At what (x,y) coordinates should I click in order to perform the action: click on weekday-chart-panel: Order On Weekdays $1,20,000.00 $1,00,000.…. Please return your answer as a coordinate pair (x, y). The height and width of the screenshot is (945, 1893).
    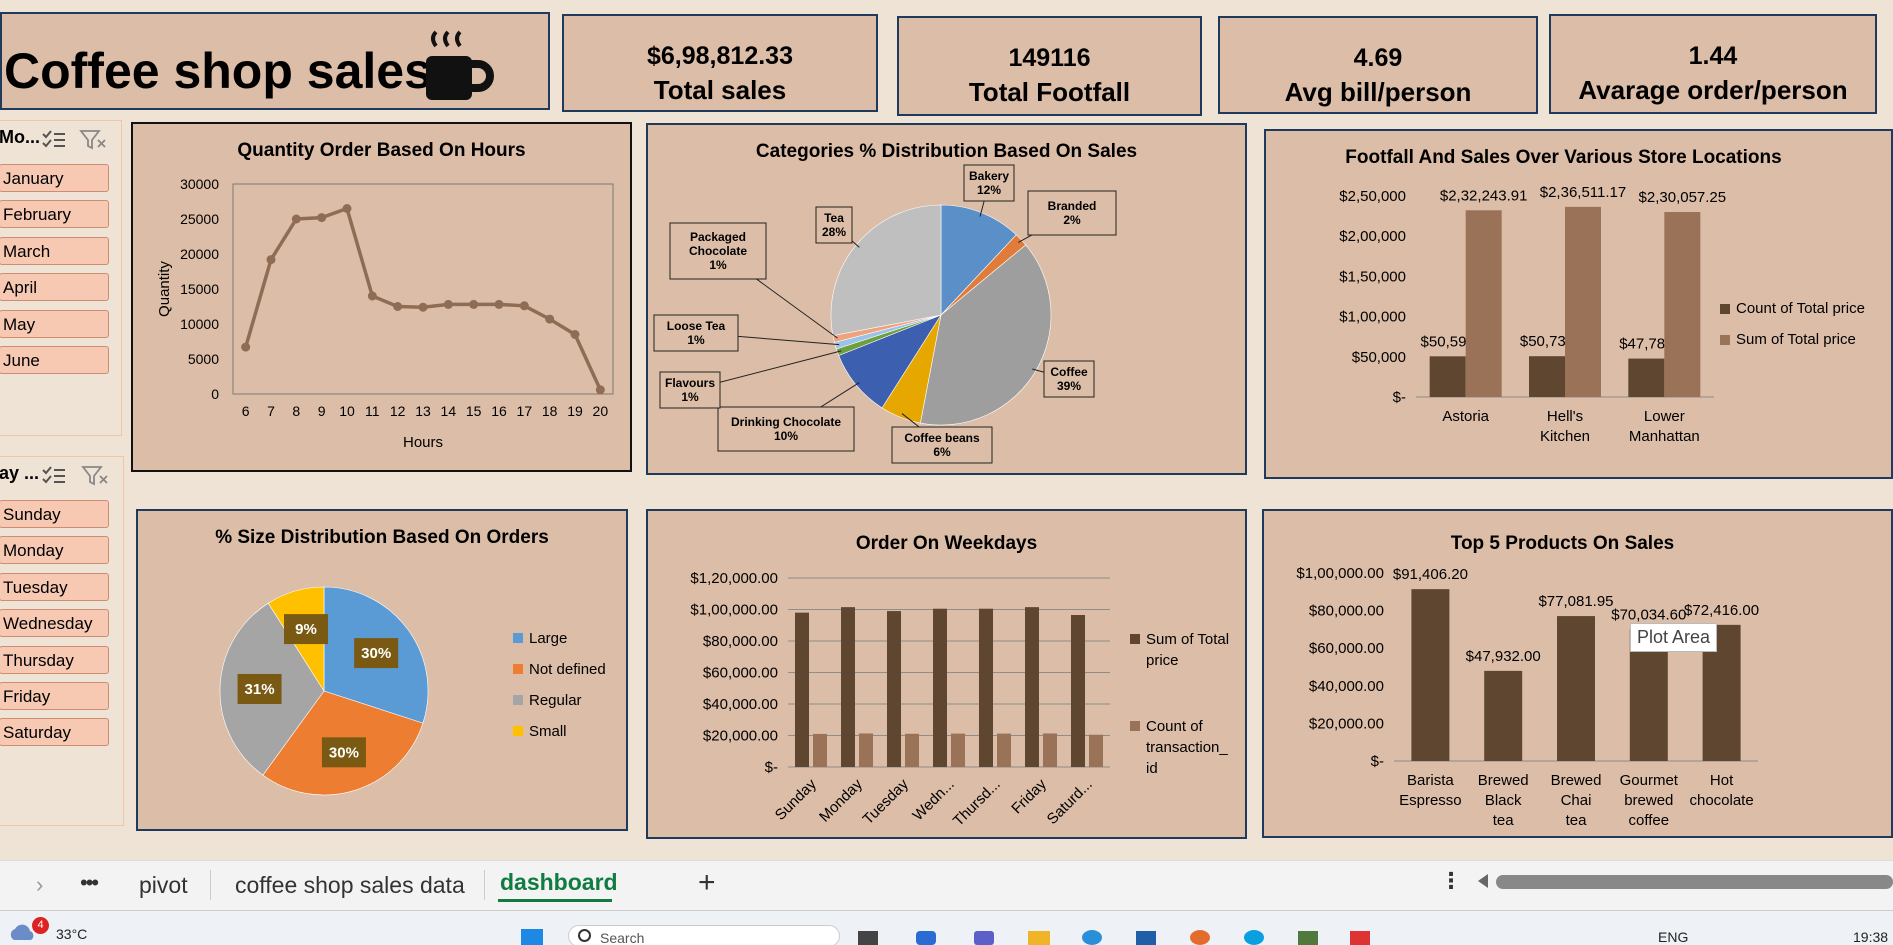
    Looking at the image, I should click on (946, 674).